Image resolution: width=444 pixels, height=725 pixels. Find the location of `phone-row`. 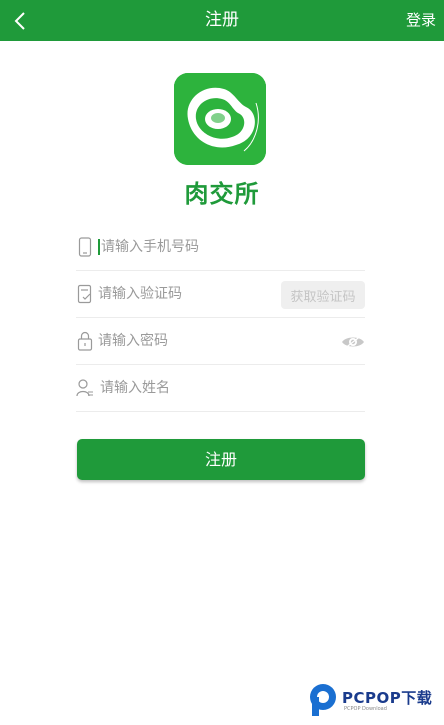

phone-row is located at coordinates (220, 247).